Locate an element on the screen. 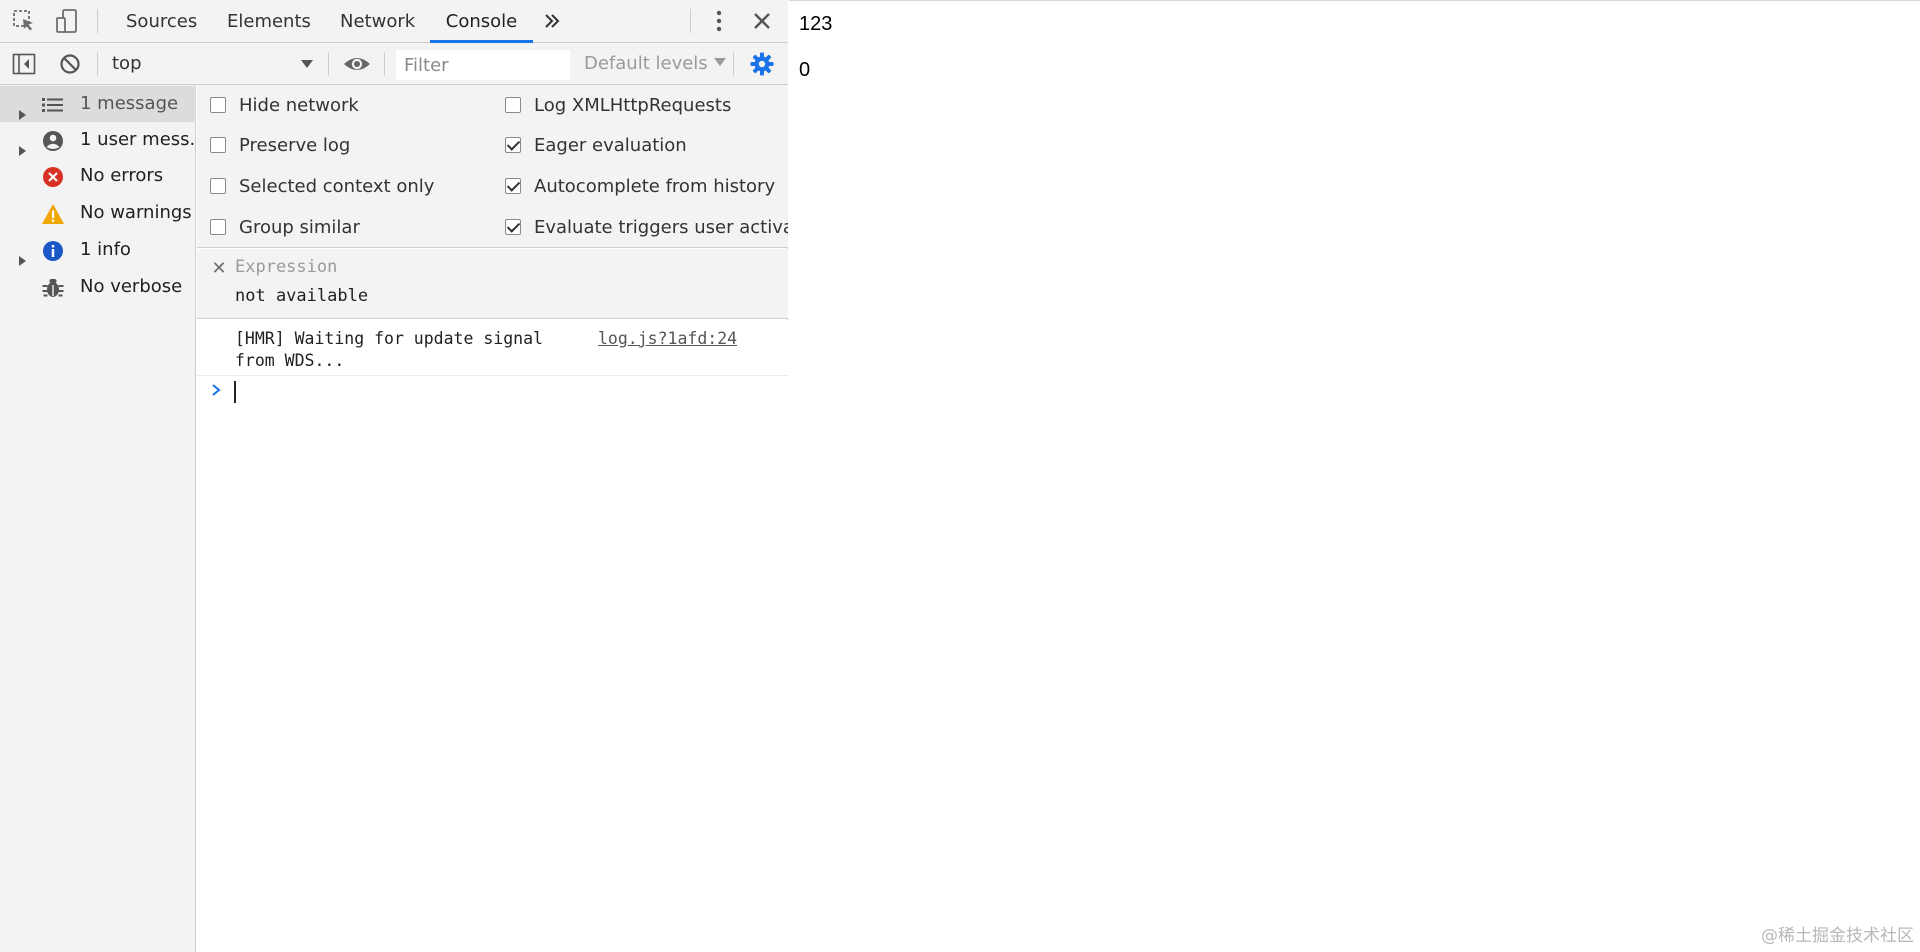  context-selector: top is located at coordinates (213, 64).